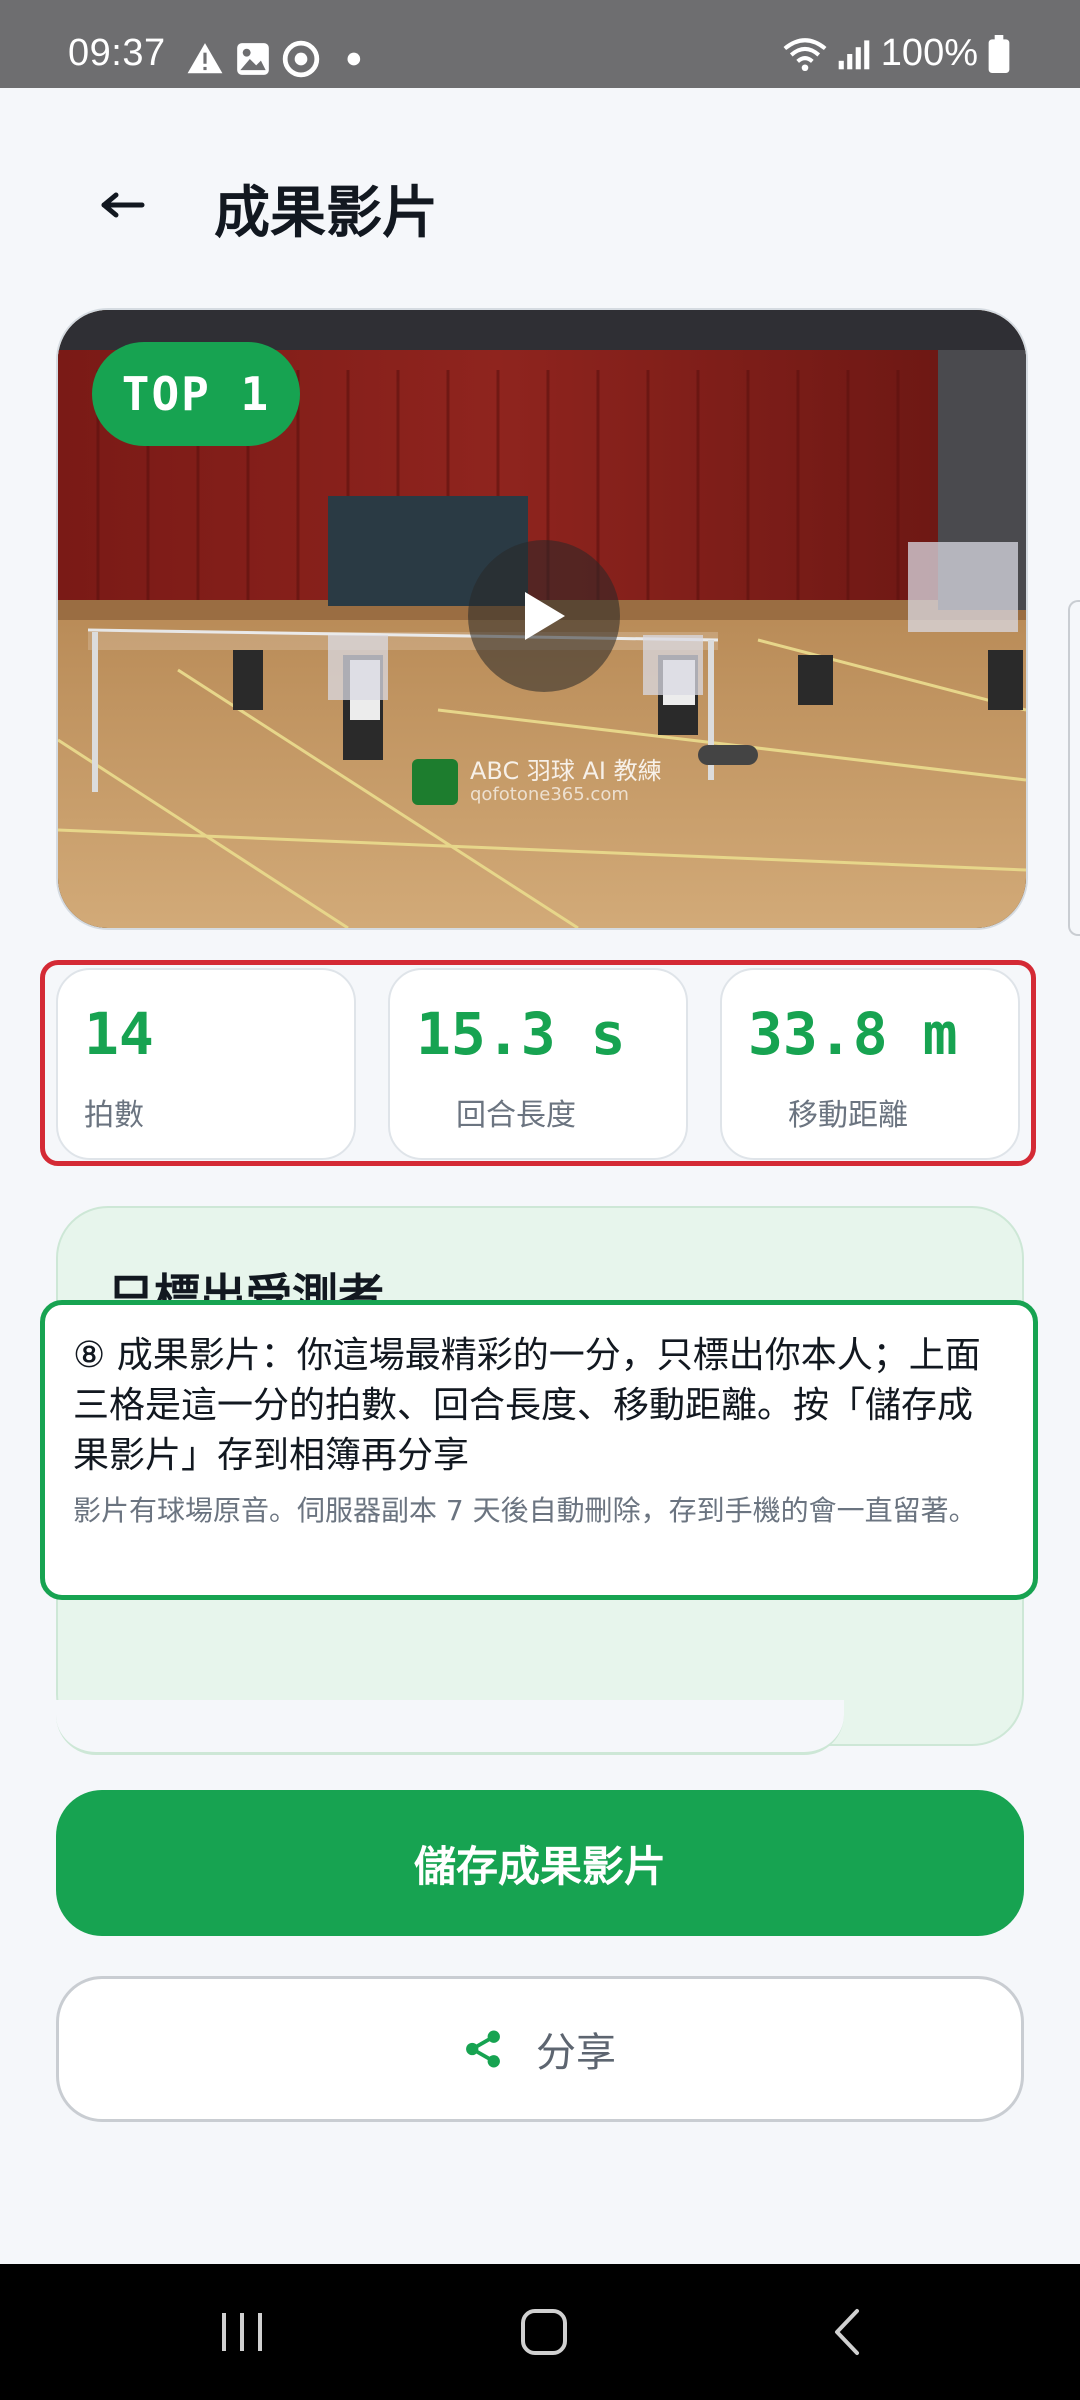 The width and height of the screenshot is (1080, 2400). Describe the element at coordinates (326, 213) in the screenshot. I see `page-title: 成果影片` at that location.